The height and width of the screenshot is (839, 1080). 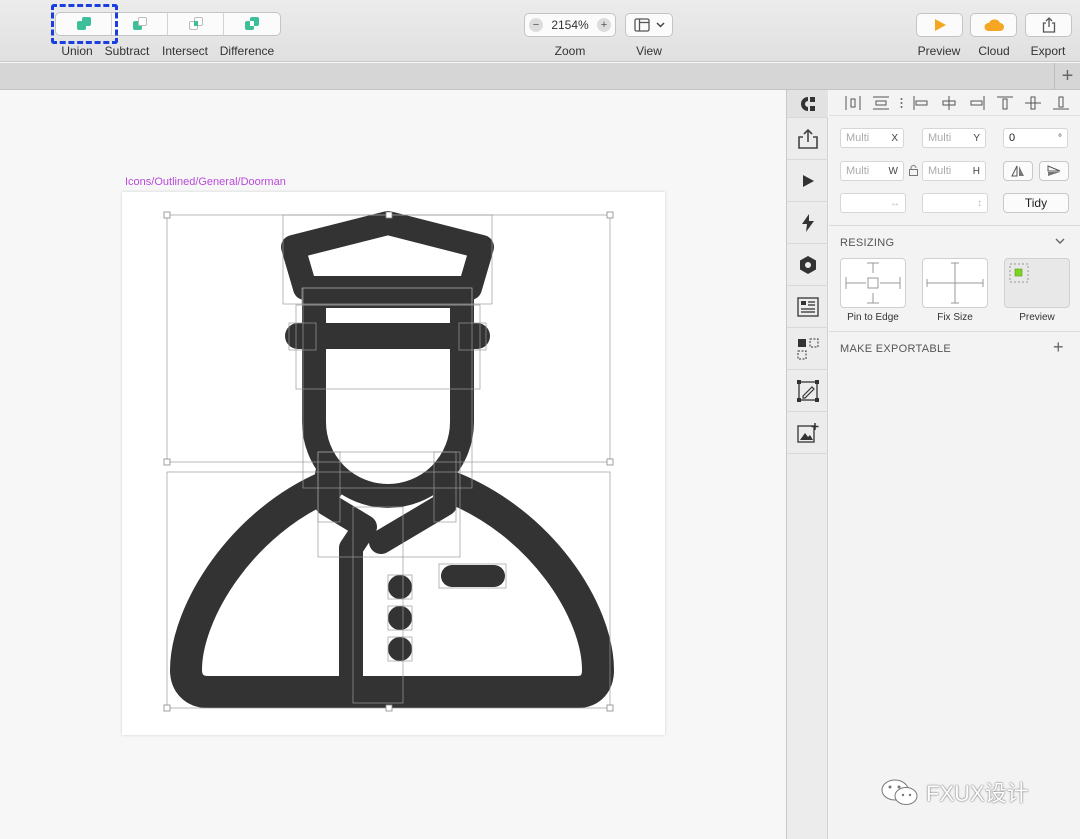 I want to click on align-middle-icon, so click(x=1033, y=102).